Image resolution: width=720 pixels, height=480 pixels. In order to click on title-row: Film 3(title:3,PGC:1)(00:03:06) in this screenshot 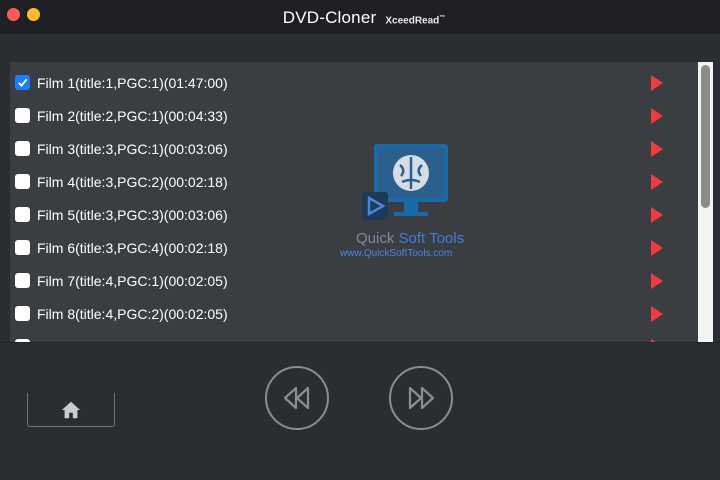, I will do `click(354, 148)`.